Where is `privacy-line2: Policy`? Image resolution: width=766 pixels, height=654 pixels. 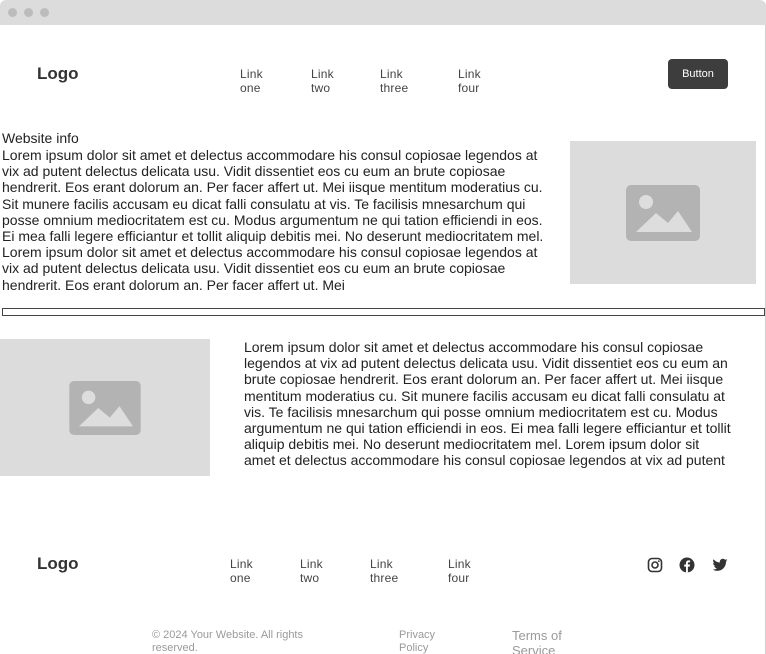
privacy-line2: Policy is located at coordinates (414, 648).